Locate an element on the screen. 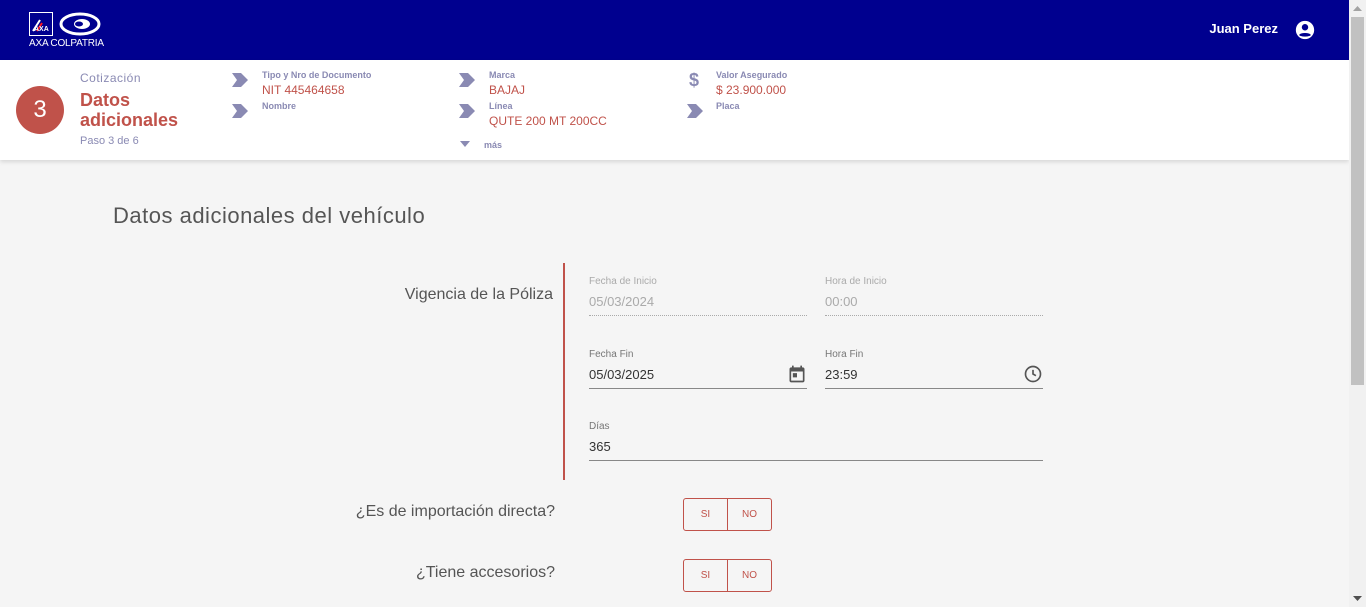  end-date-label: Fecha Fin is located at coordinates (611, 354).